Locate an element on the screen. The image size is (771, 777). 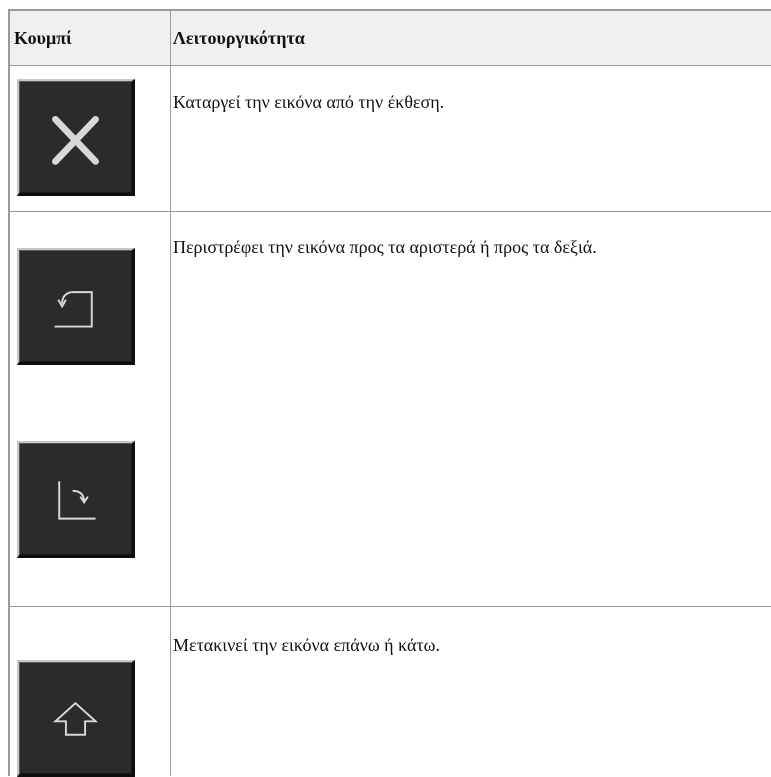
table-header-row is located at coordinates (390, 38).